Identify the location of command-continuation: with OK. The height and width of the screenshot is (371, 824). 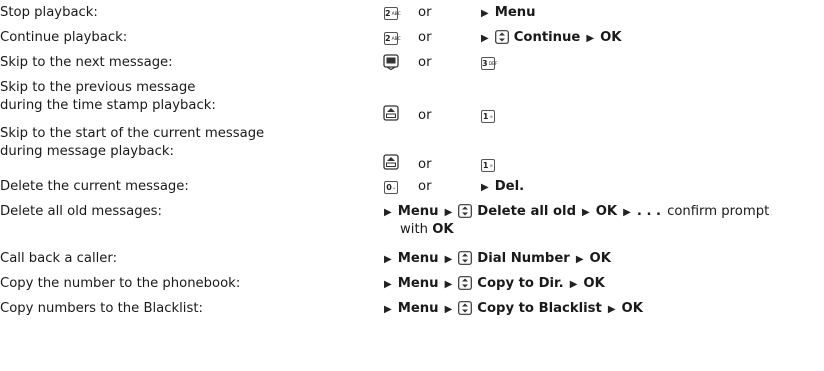
(427, 229).